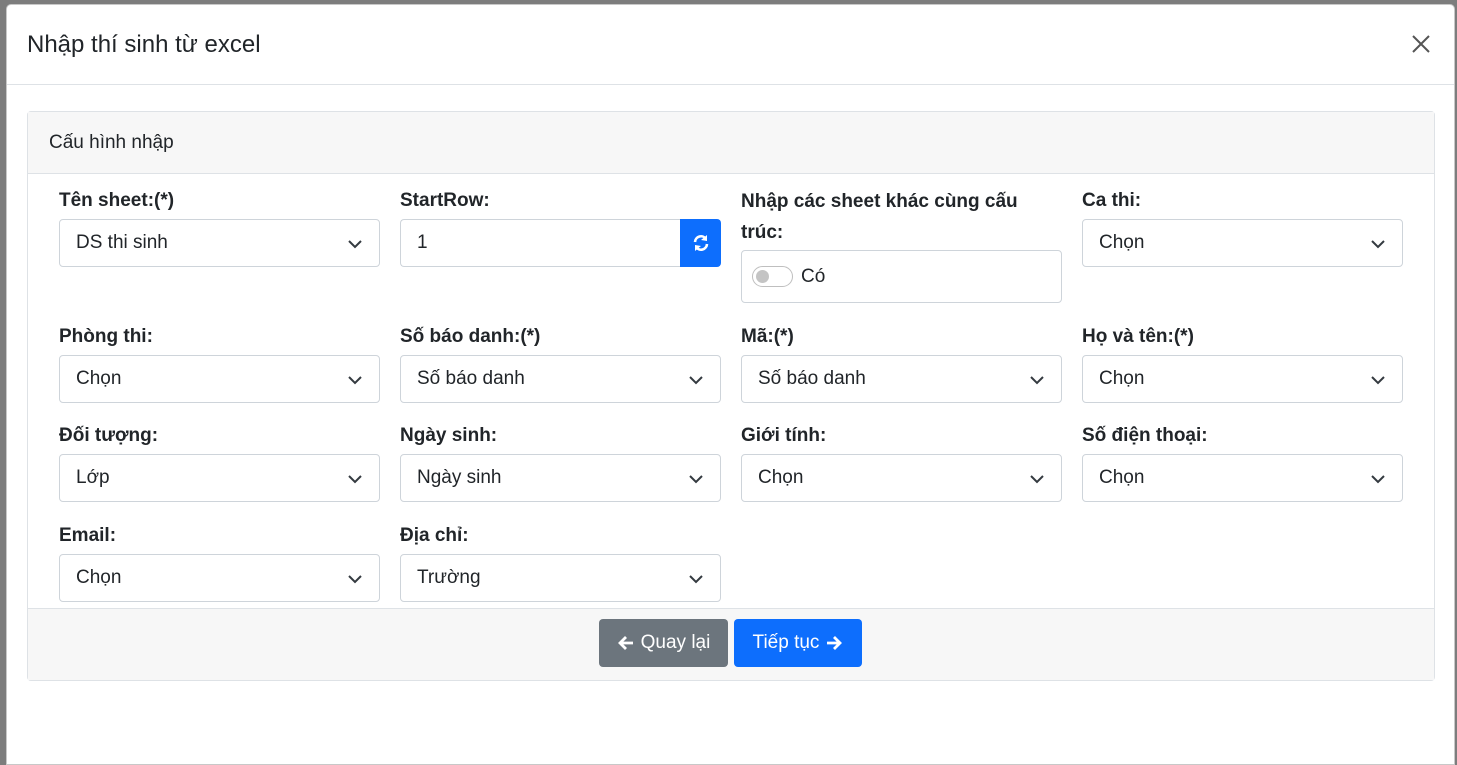 The width and height of the screenshot is (1457, 765). I want to click on field-so-bao-danh: Số báo danh:(*) Số báo danh, so click(560, 364).